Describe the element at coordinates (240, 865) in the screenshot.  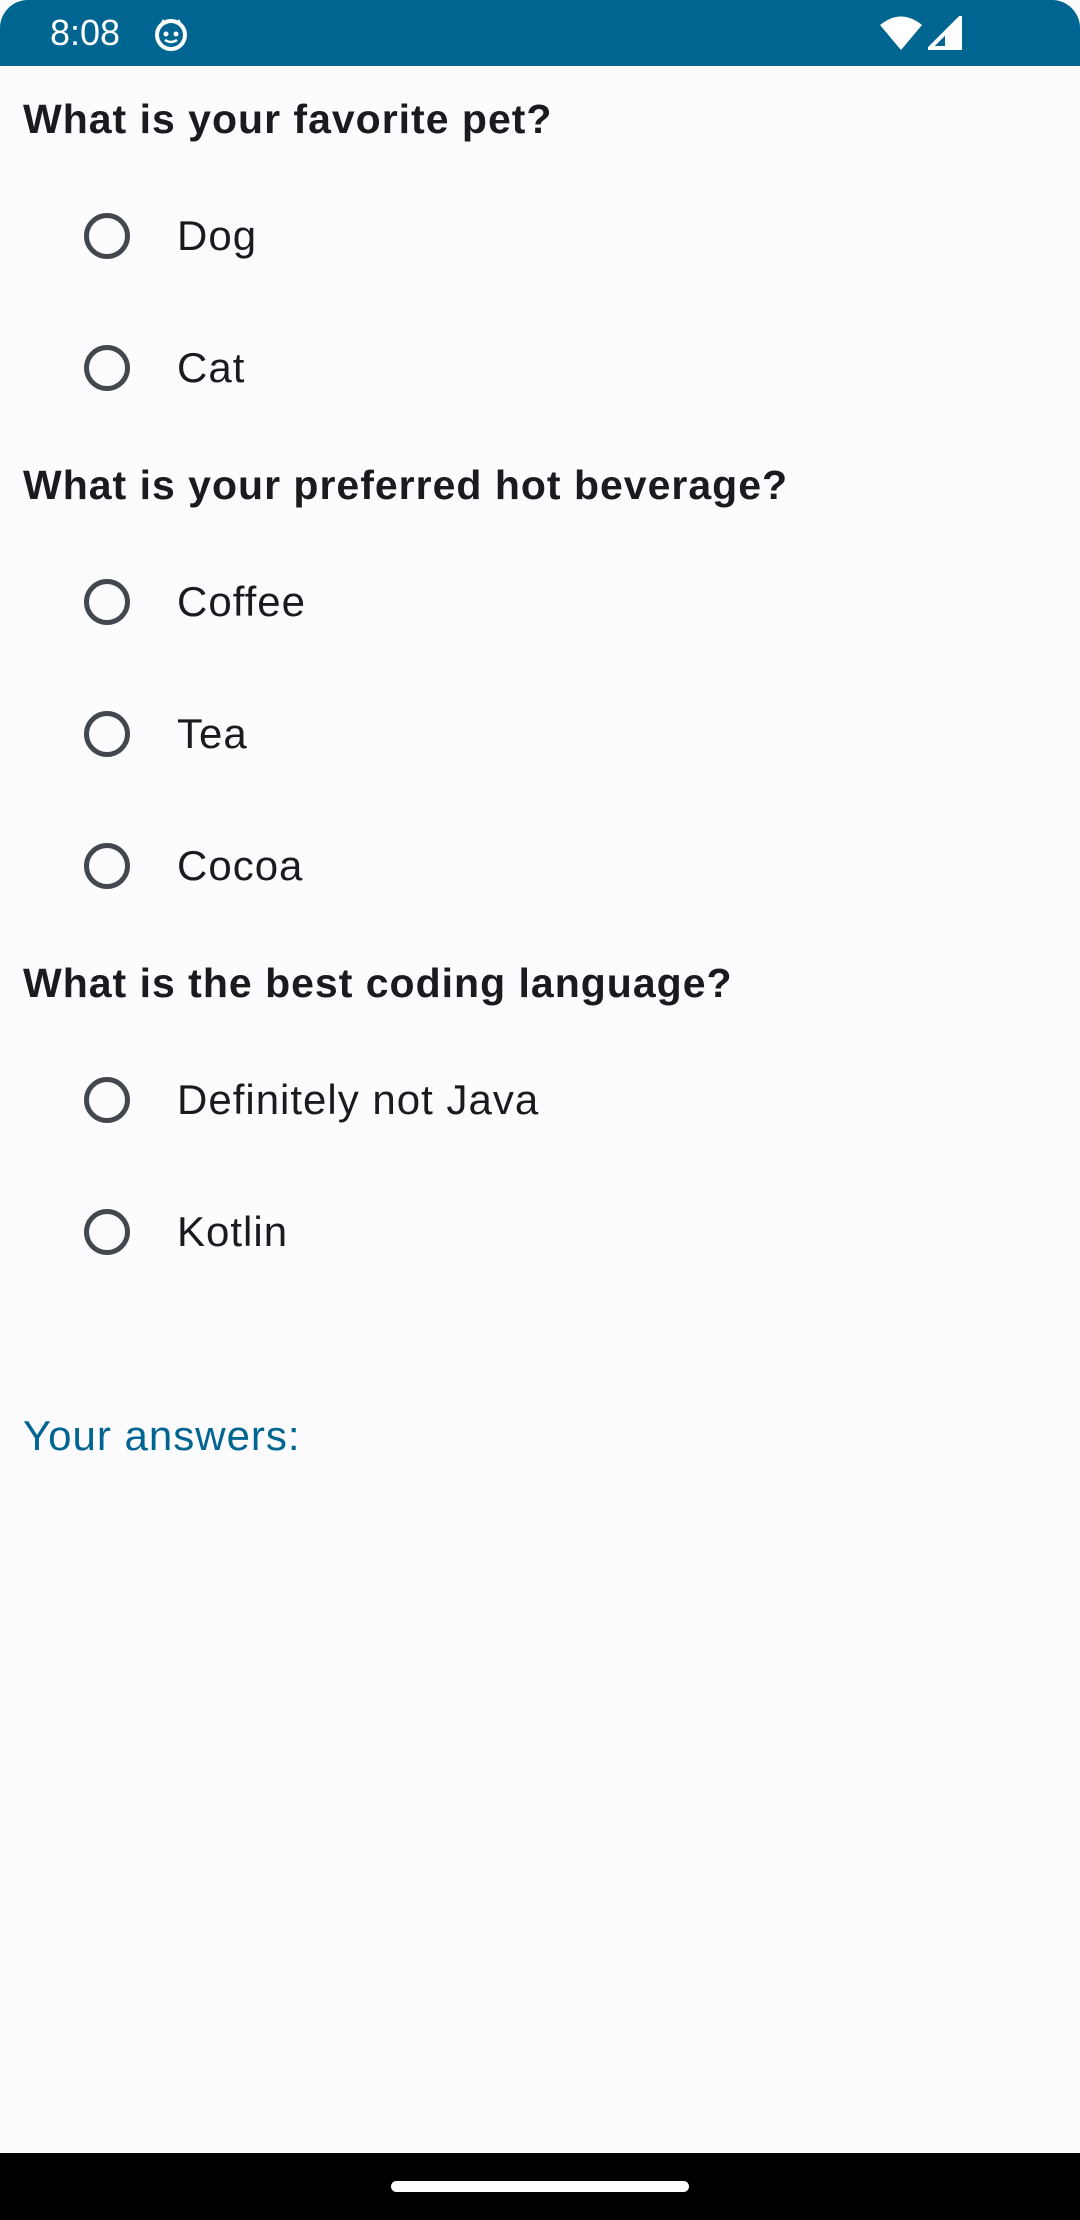
I see `option-label: Cocoa` at that location.